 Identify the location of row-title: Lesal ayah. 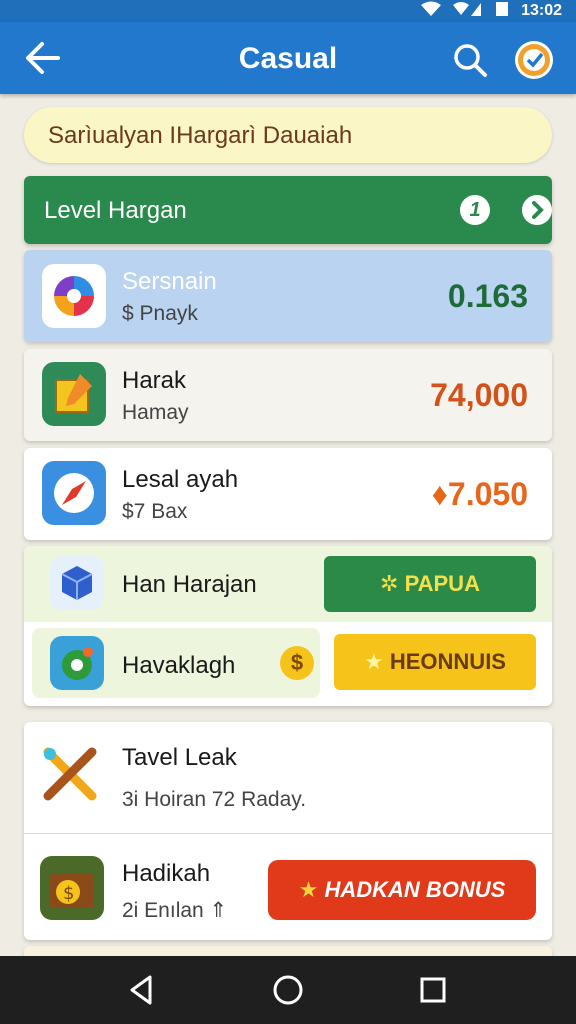
(180, 479).